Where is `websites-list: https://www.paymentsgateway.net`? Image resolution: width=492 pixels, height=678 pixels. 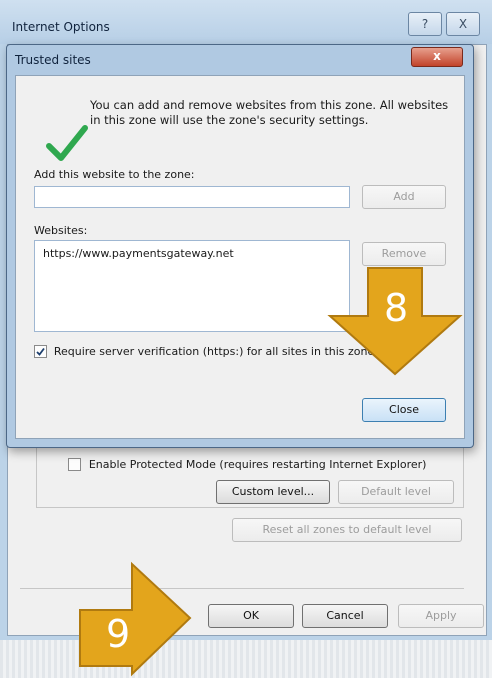 websites-list: https://www.paymentsgateway.net is located at coordinates (192, 286).